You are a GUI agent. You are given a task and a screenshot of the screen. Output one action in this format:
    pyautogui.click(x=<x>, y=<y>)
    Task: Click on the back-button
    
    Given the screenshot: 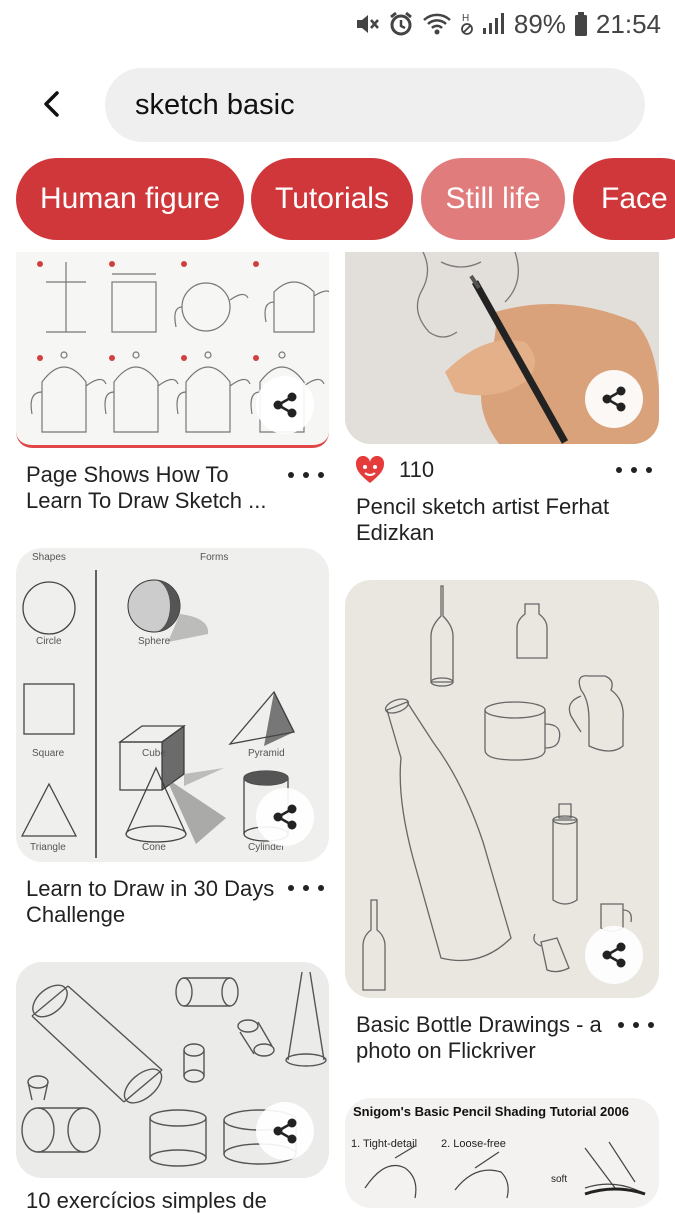 What is the action you would take?
    pyautogui.click(x=52, y=104)
    